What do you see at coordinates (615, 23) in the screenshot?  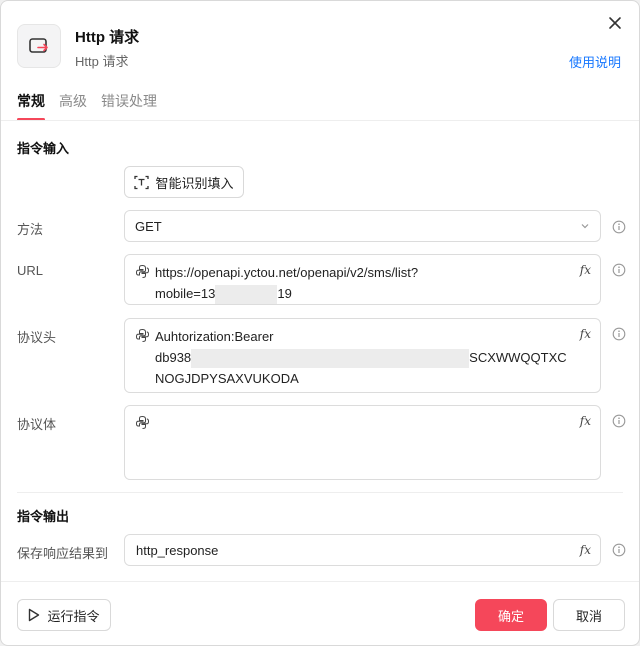 I see `close-icon` at bounding box center [615, 23].